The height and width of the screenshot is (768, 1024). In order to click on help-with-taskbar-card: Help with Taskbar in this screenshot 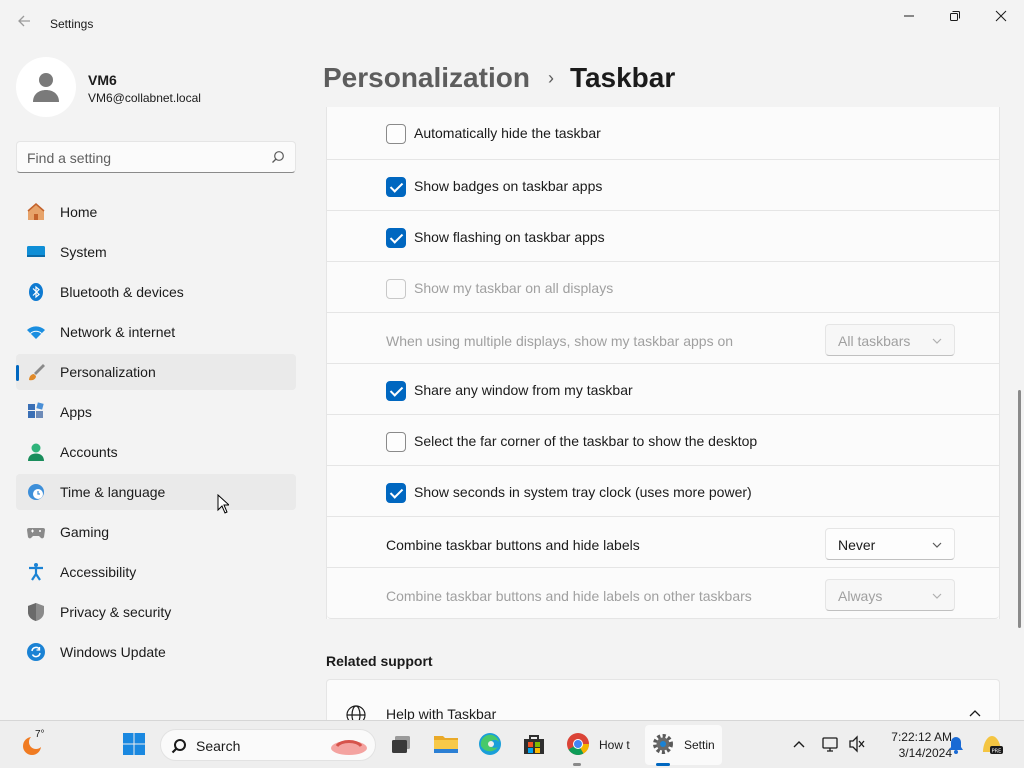, I will do `click(663, 699)`.